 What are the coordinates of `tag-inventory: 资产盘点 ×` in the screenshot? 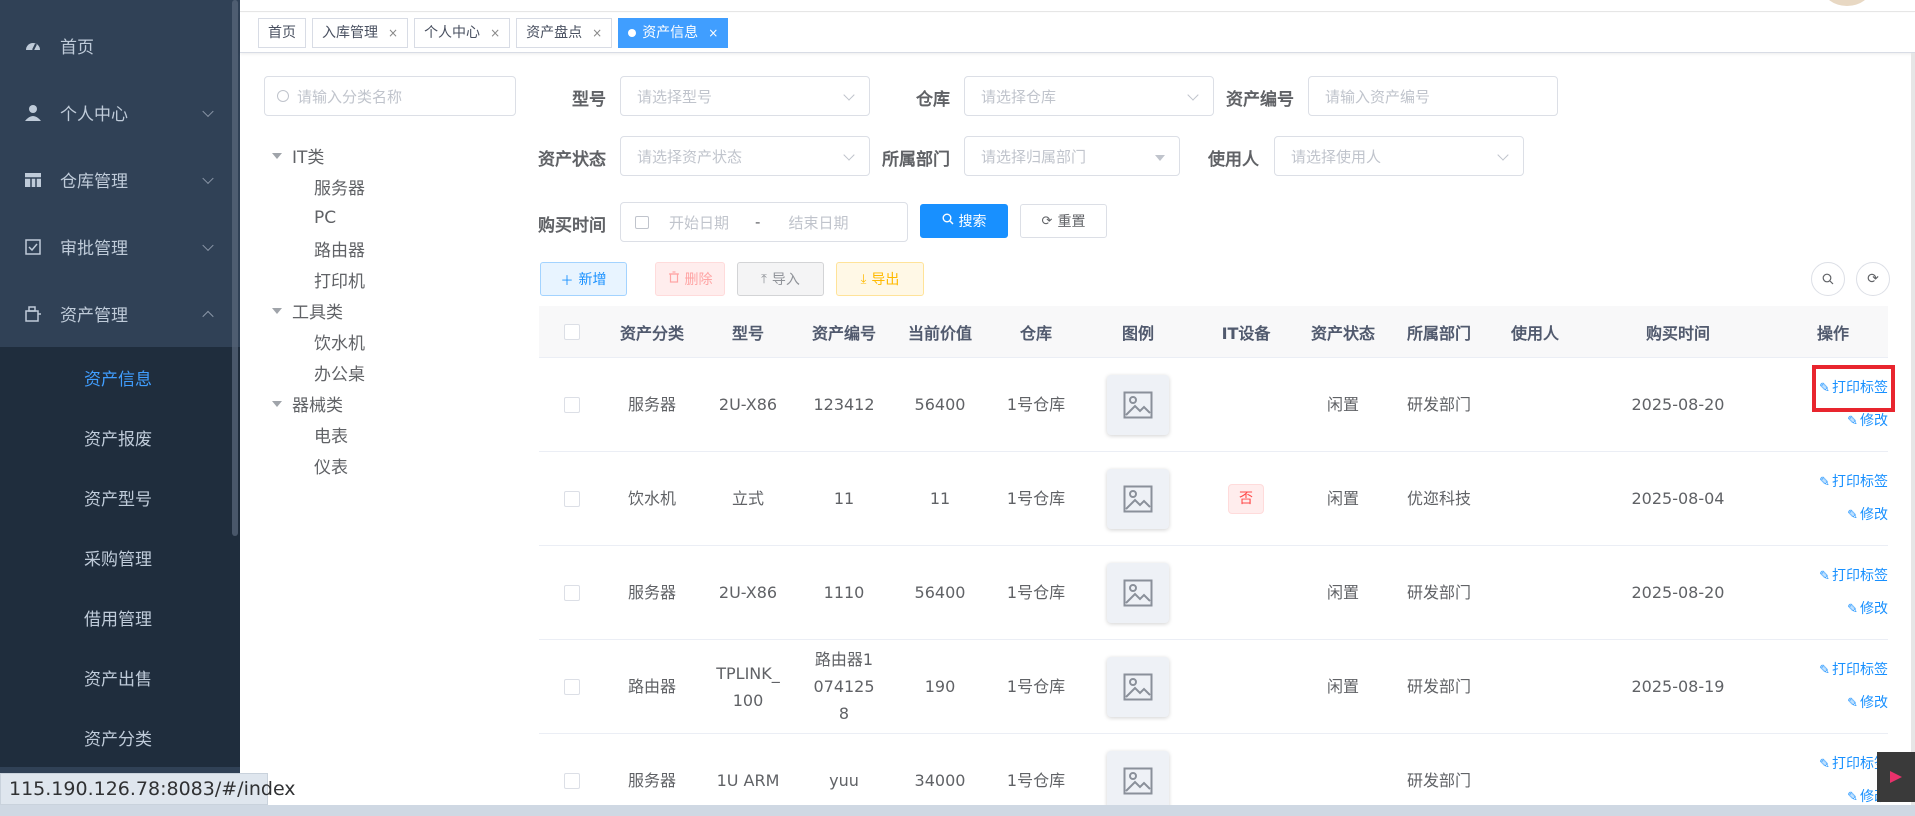 It's located at (564, 32).